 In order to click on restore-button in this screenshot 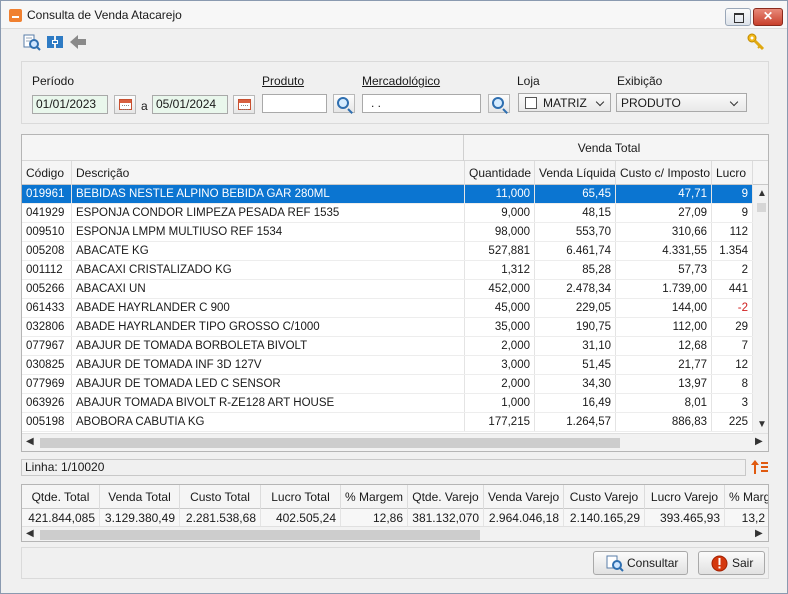, I will do `click(738, 17)`.